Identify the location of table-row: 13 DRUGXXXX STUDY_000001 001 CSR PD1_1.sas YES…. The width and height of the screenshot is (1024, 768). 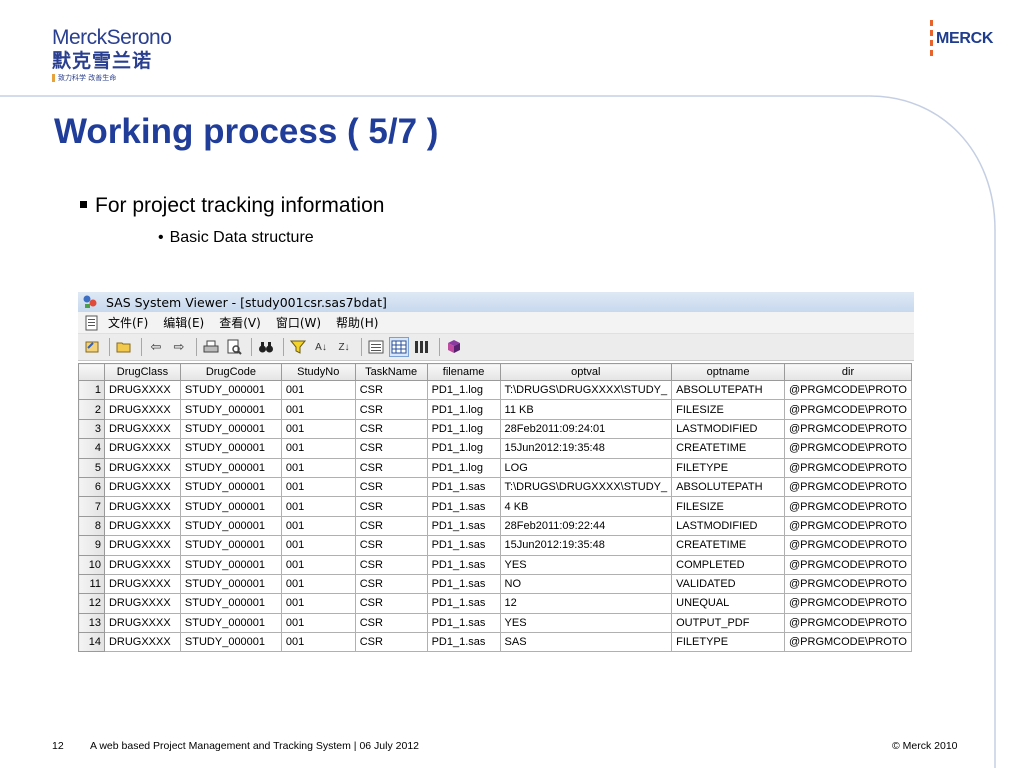
(495, 623).